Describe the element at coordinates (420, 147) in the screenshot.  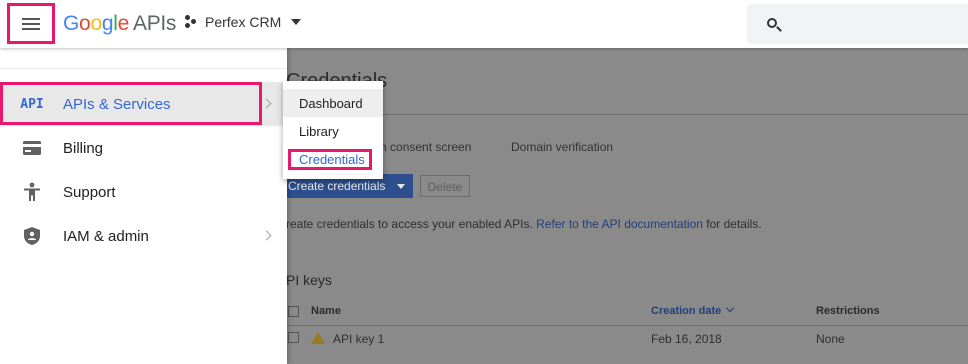
I see `tab-oauth-consent: uth consent screen` at that location.